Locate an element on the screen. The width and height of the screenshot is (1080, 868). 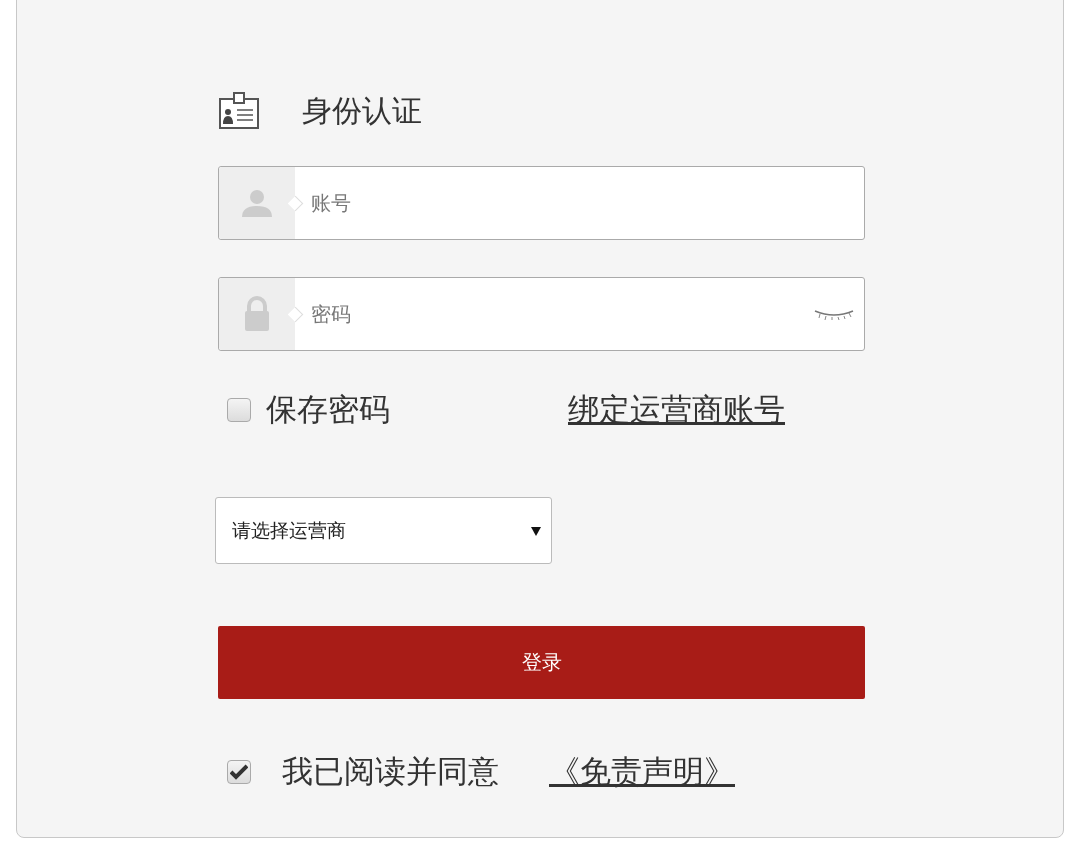
closed-eye-icon is located at coordinates (834, 315).